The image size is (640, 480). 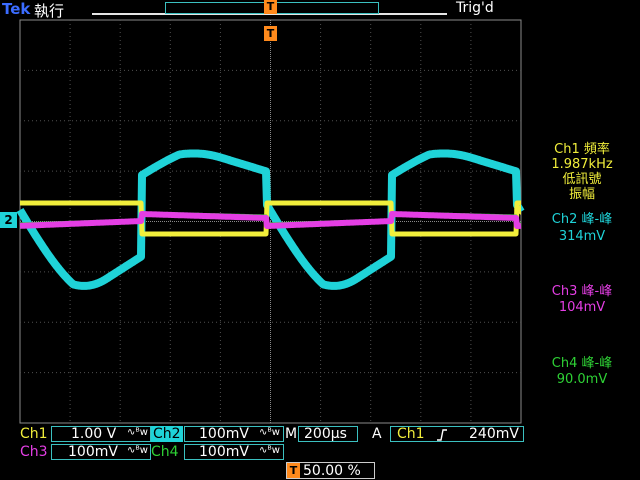 I want to click on trigger-position-marker: T, so click(x=270, y=7).